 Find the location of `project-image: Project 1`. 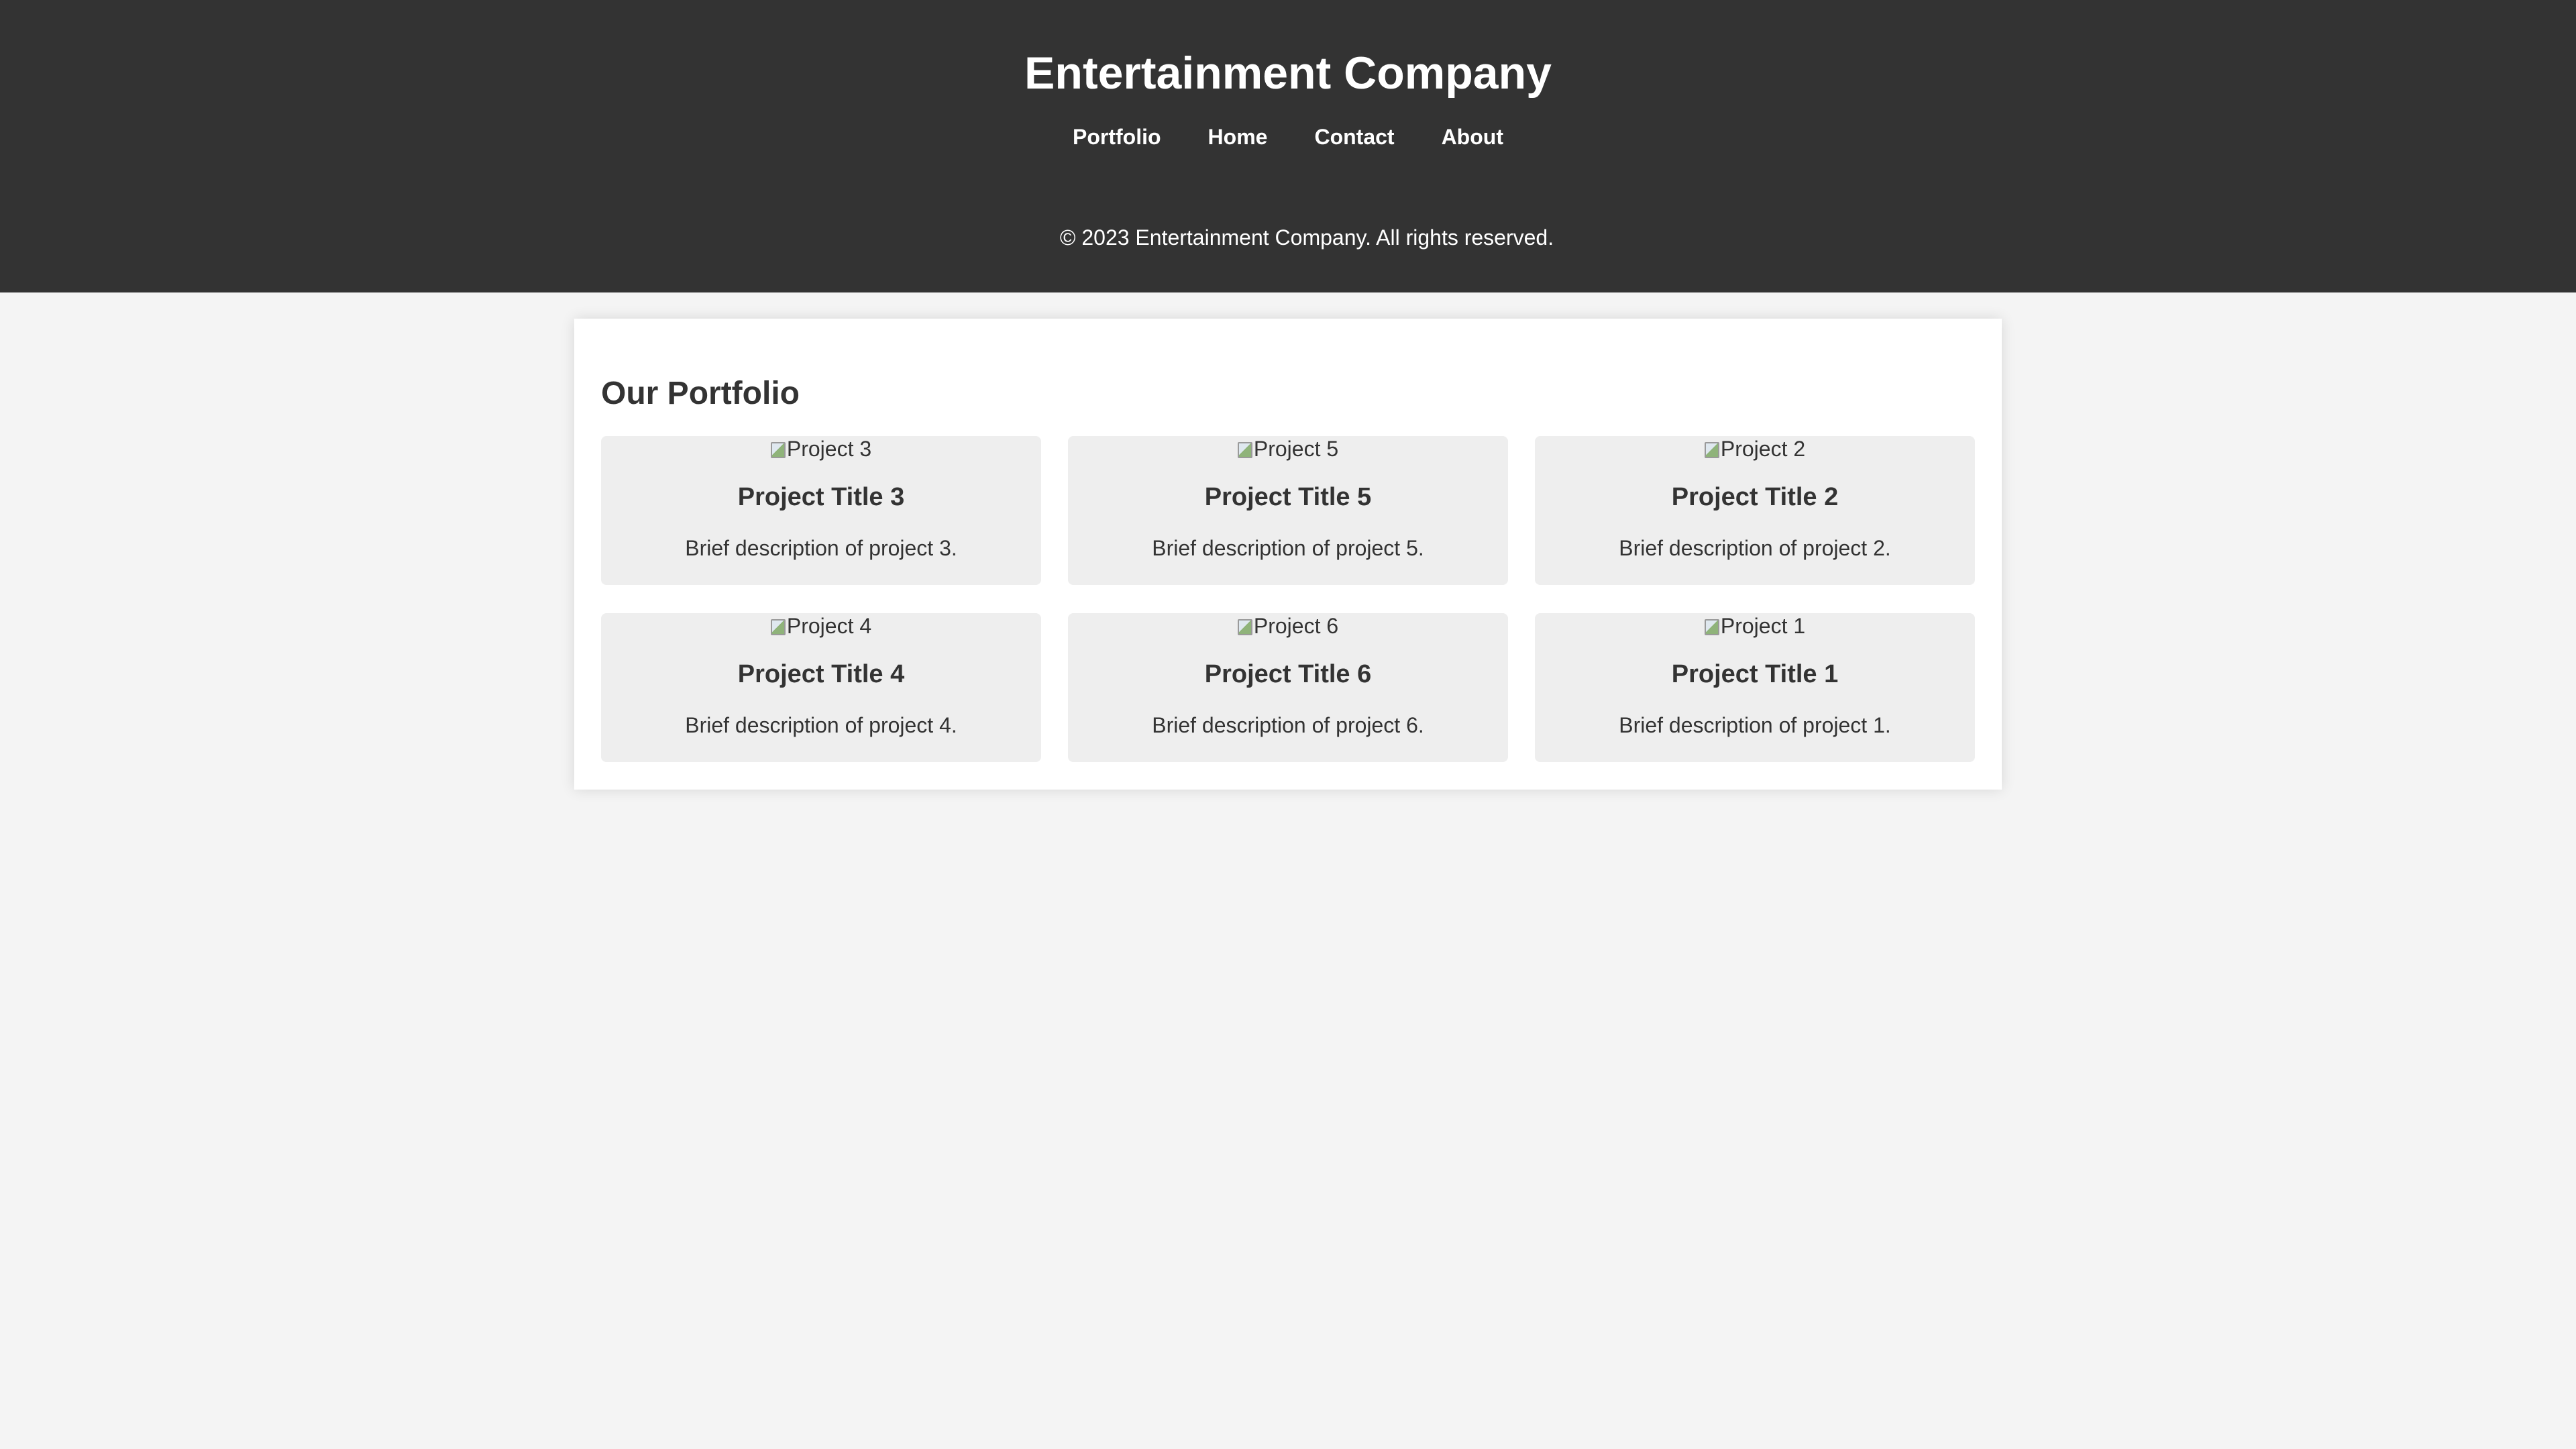

project-image: Project 1 is located at coordinates (1755, 626).